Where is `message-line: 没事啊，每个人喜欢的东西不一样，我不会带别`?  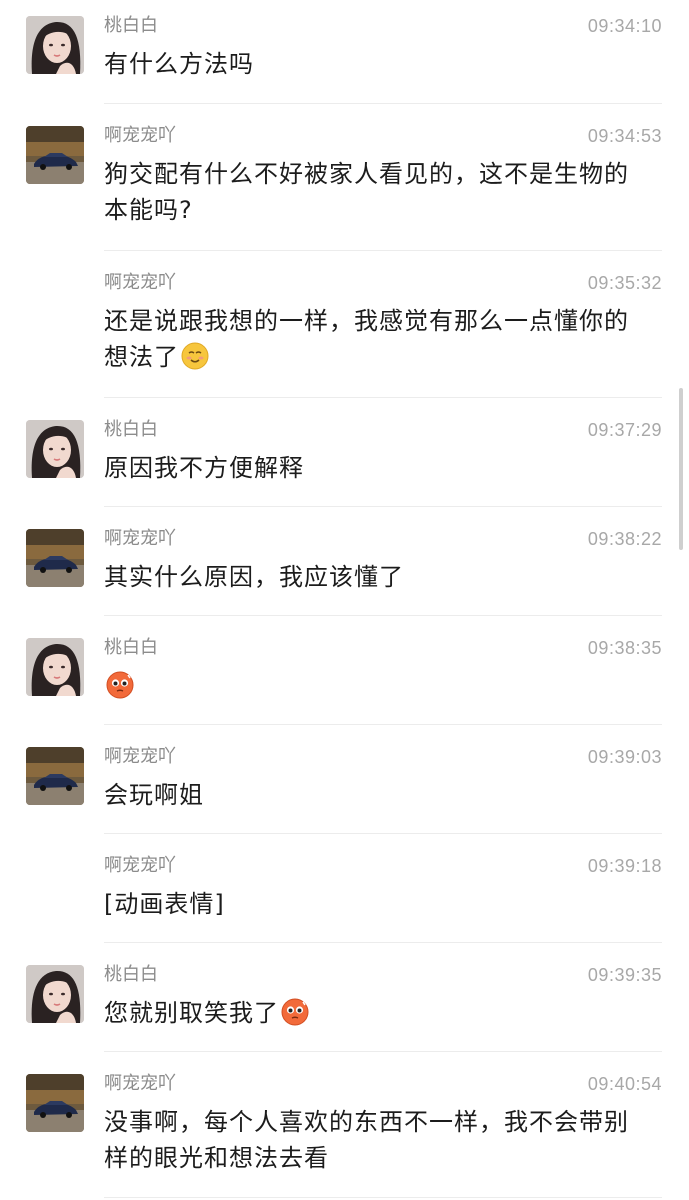 message-line: 没事啊，每个人喜欢的东西不一样，我不会带别 is located at coordinates (366, 1122).